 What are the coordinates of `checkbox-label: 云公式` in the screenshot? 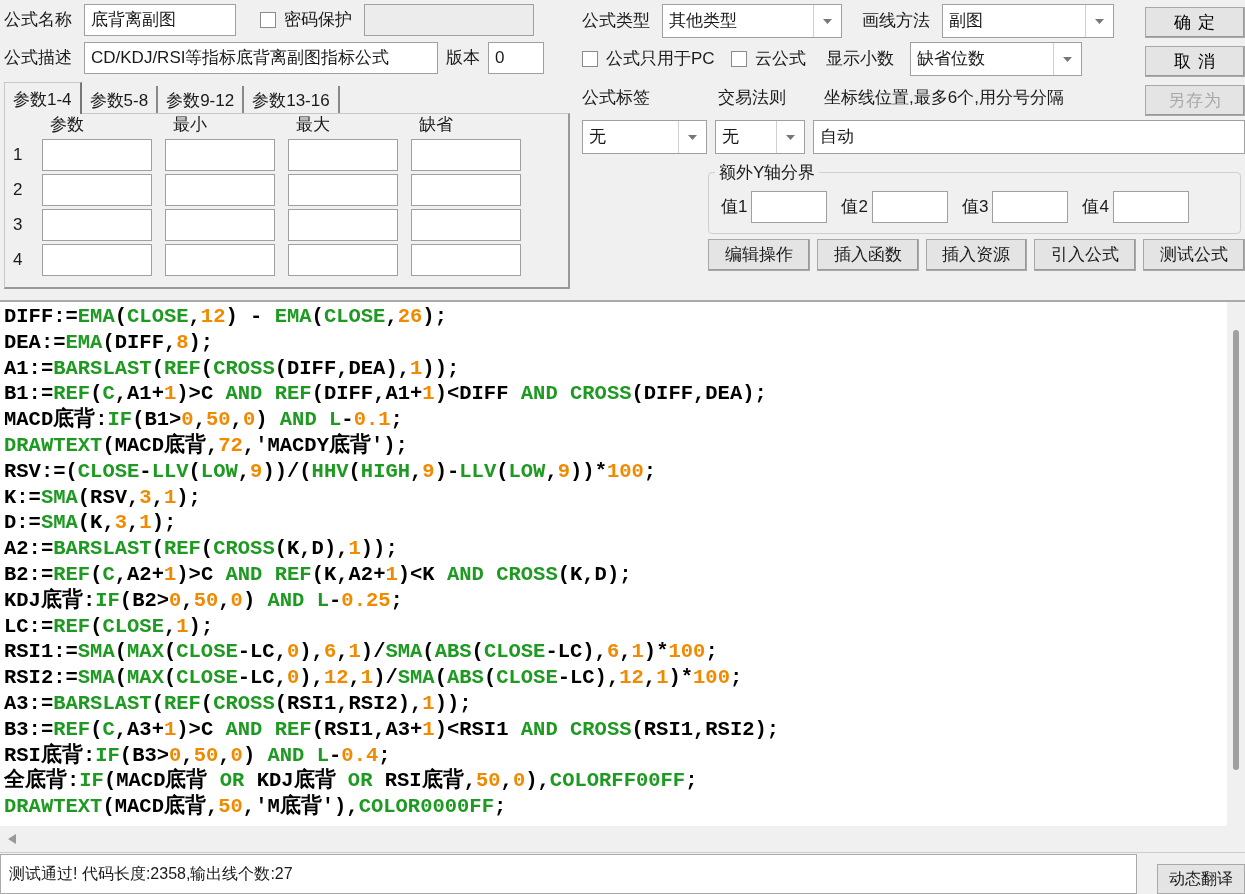 It's located at (780, 59).